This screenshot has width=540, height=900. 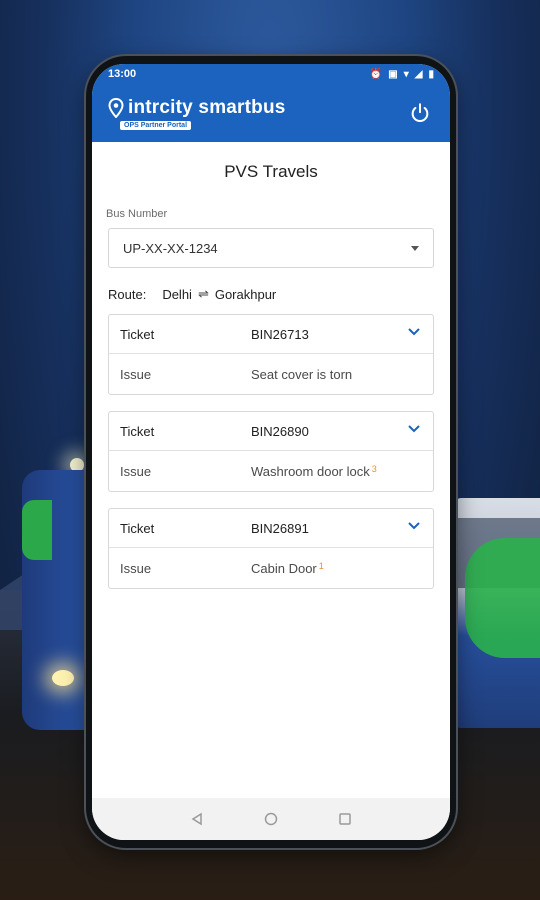 I want to click on recents-button, so click(x=345, y=819).